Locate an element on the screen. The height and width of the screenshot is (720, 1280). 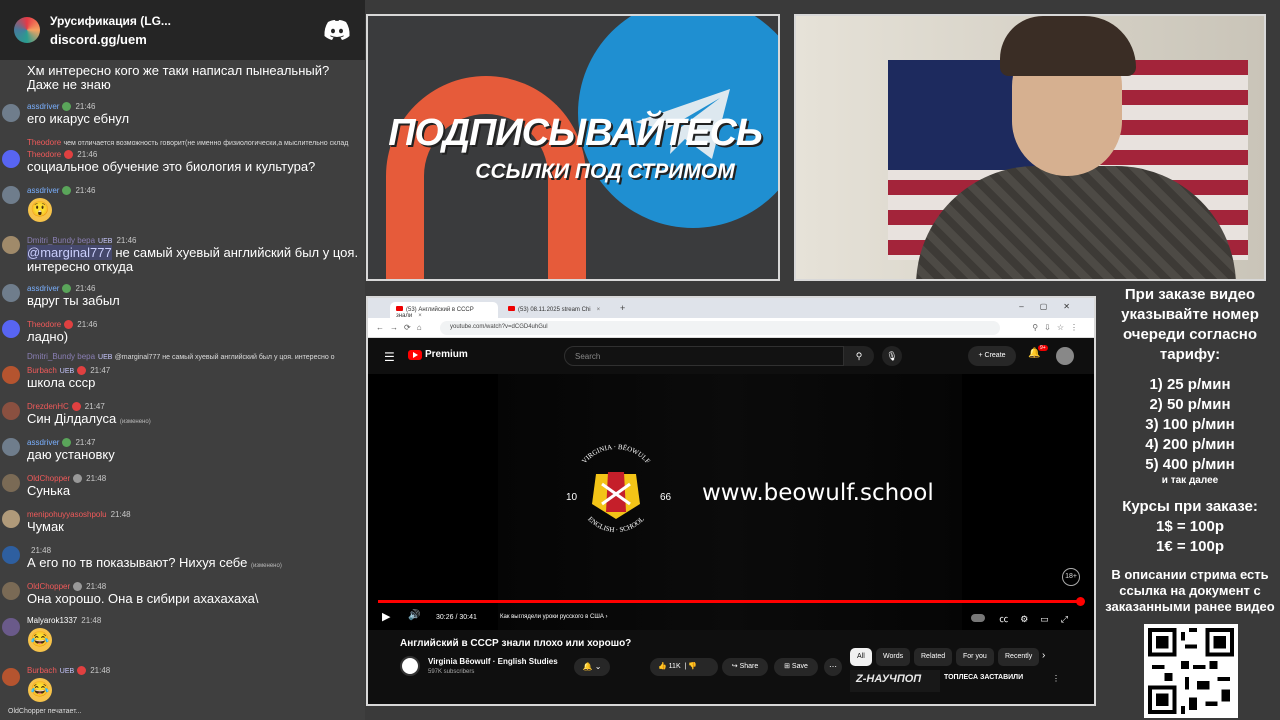
like-button: 👍 11K | 👎 is located at coordinates (684, 667).